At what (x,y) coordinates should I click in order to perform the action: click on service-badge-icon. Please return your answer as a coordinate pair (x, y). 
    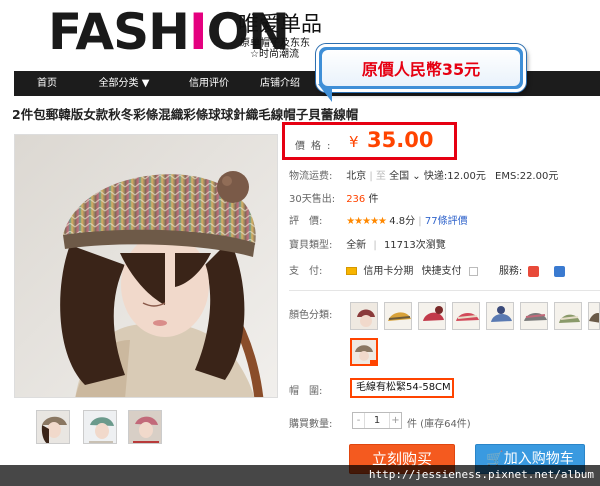
    Looking at the image, I should click on (559, 271).